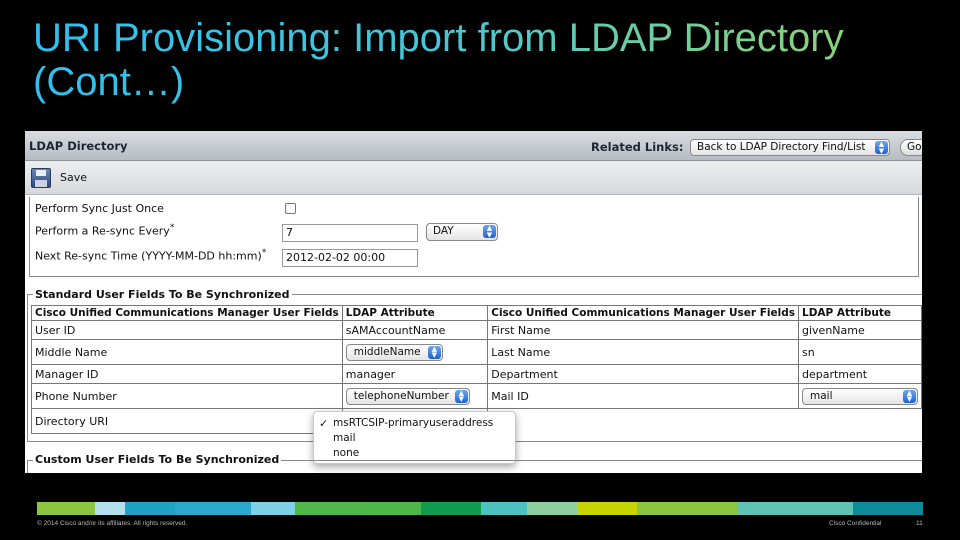  Describe the element at coordinates (781, 147) in the screenshot. I see `related-links-value: Back to LDAP Directory Find/List` at that location.